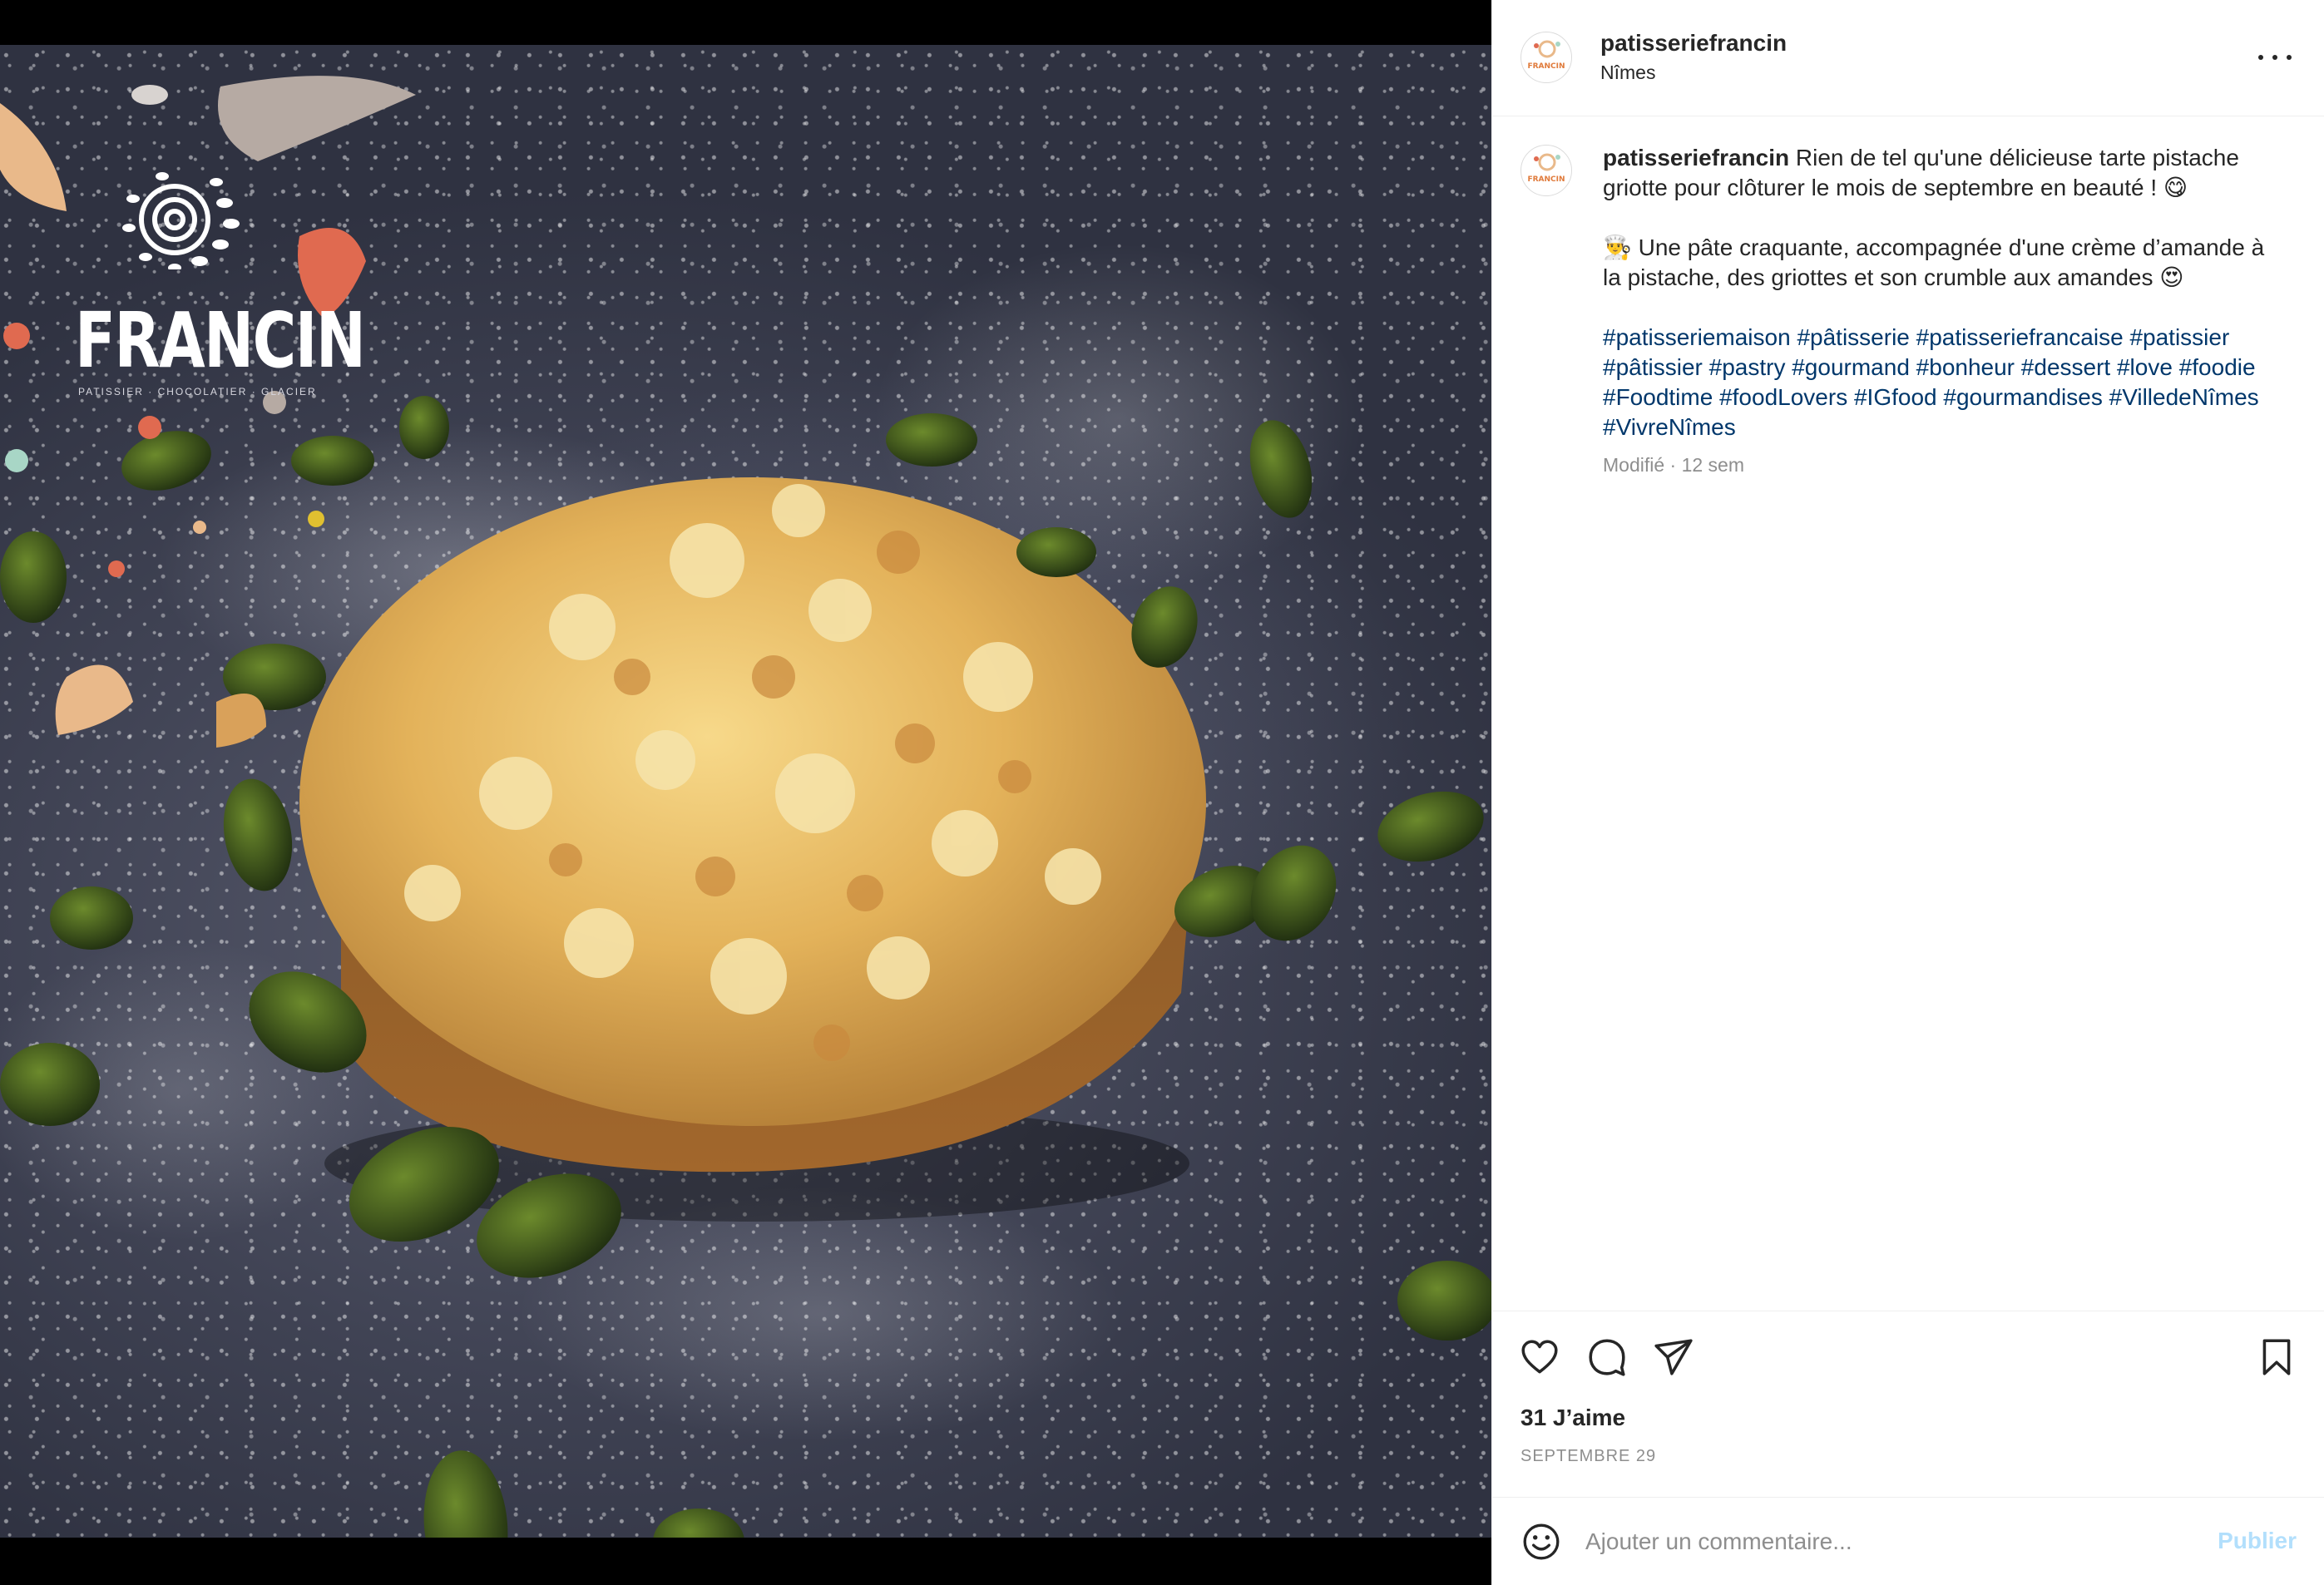  I want to click on caption-avatar: FRANCIN, so click(1546, 170).